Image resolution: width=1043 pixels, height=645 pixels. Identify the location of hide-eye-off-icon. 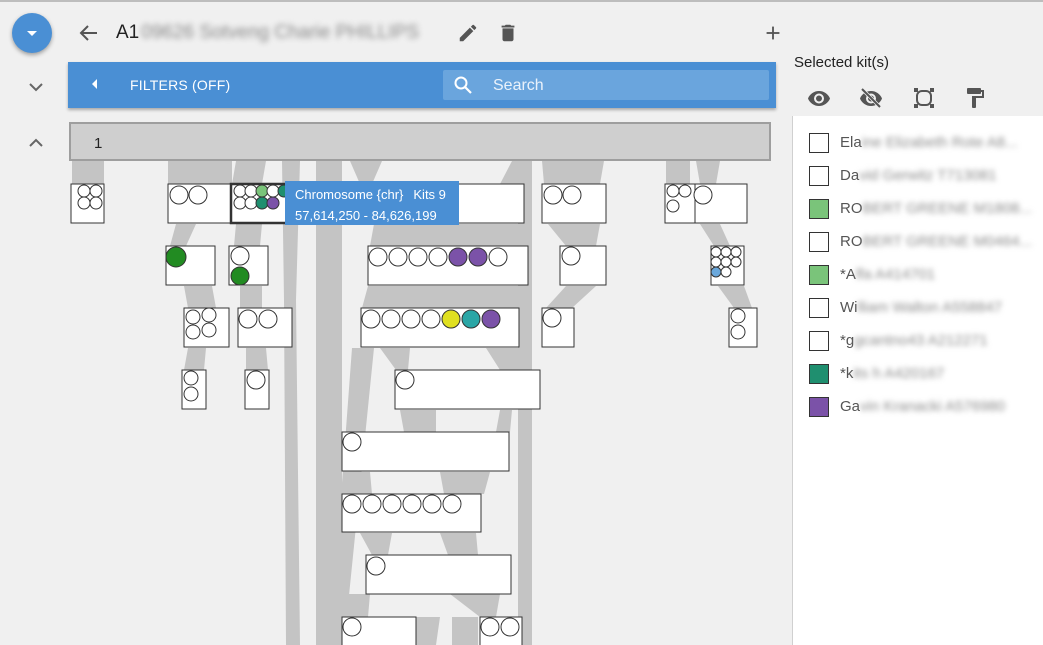
(871, 98).